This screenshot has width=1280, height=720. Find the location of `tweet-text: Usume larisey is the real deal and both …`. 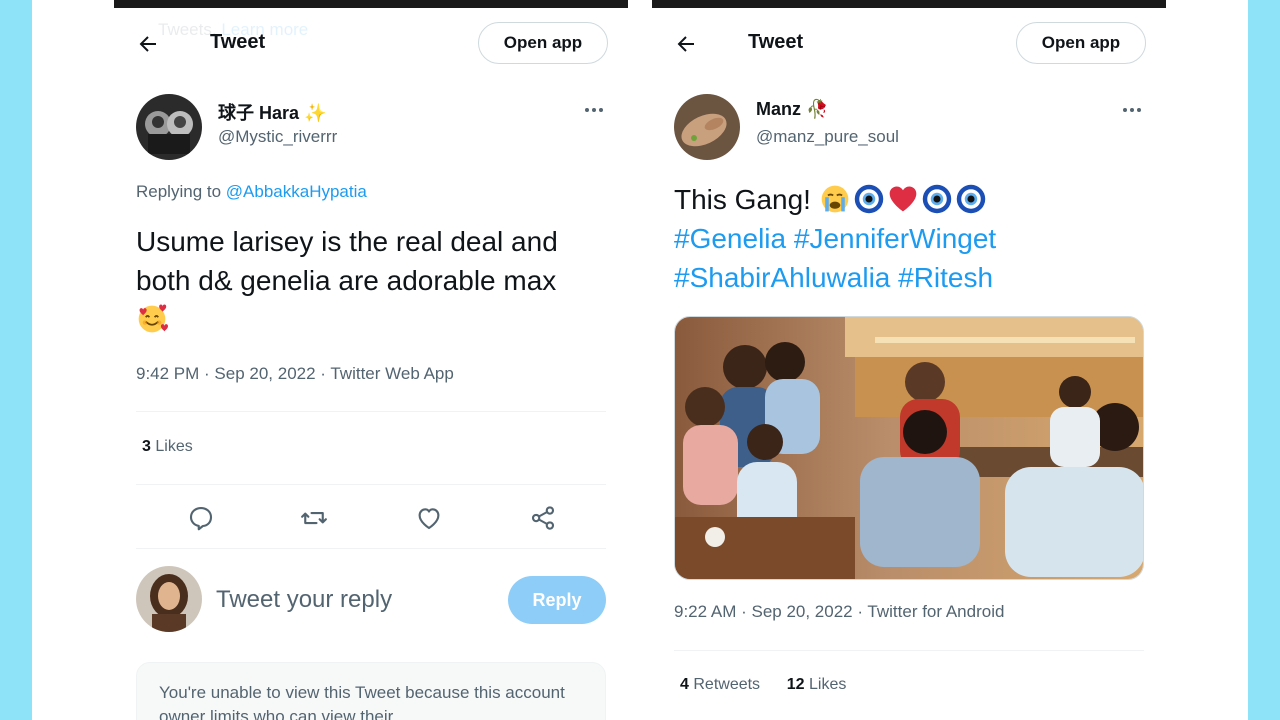

tweet-text: Usume larisey is the real deal and both … is located at coordinates (373, 280).